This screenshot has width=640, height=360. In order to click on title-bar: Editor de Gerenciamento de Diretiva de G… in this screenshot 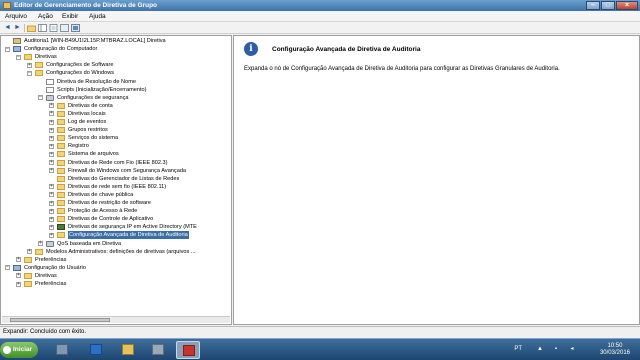, I will do `click(320, 5)`.